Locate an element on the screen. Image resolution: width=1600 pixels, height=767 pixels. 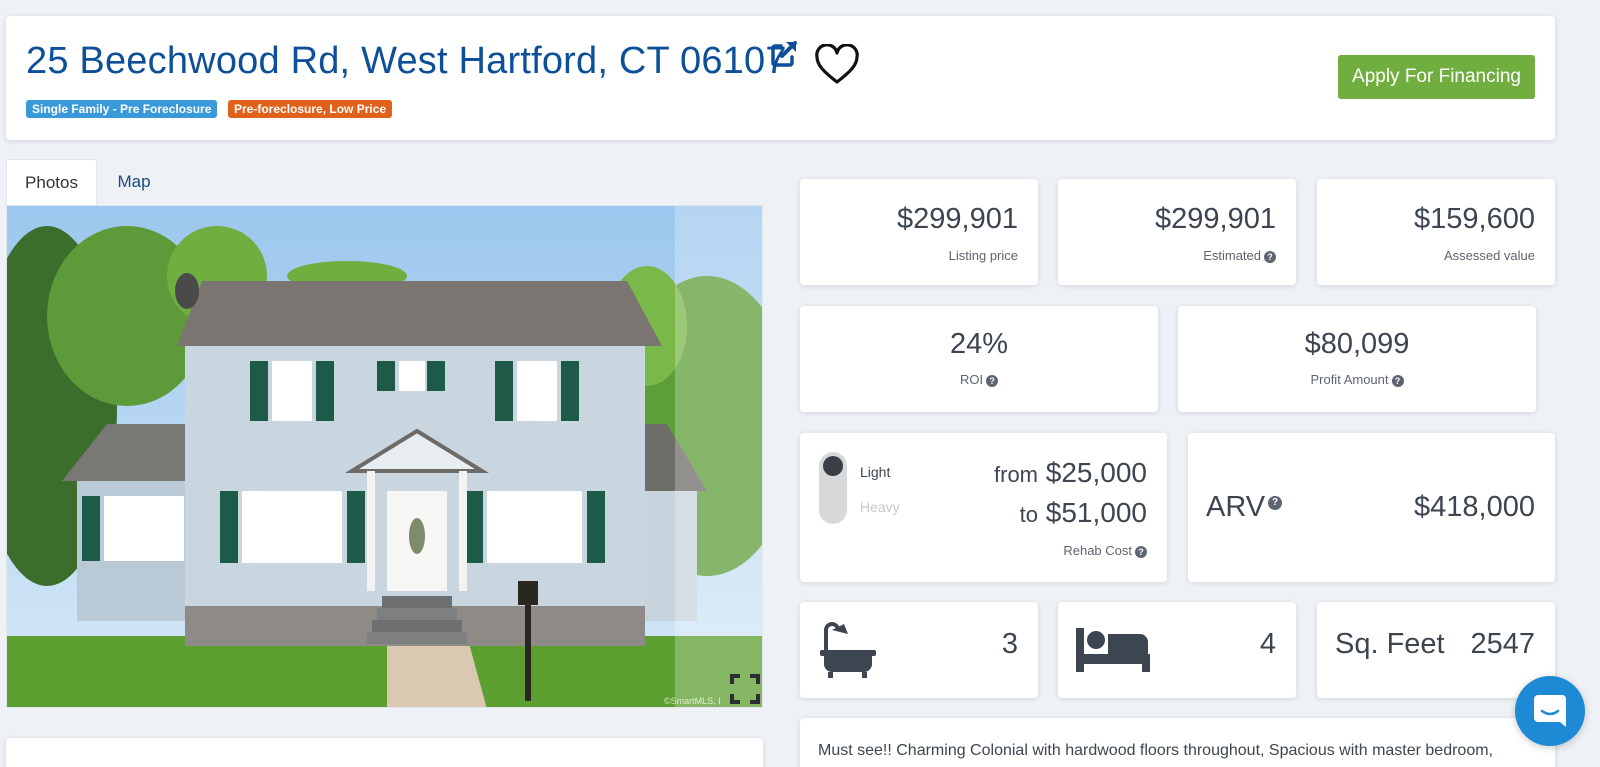
rehab-to-value: $51,000 is located at coordinates (1096, 512).